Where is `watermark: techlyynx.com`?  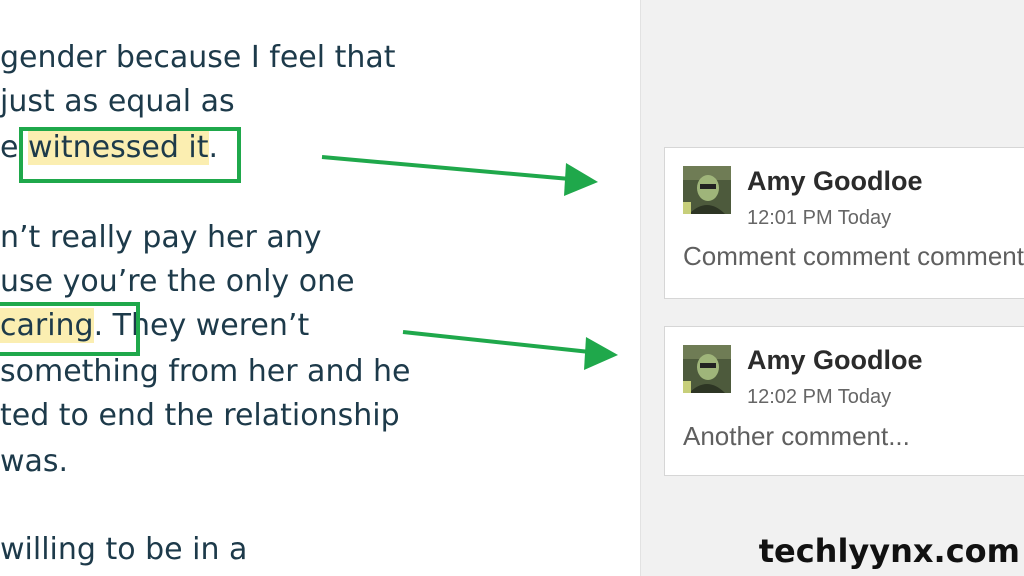
watermark: techlyynx.com is located at coordinates (889, 551).